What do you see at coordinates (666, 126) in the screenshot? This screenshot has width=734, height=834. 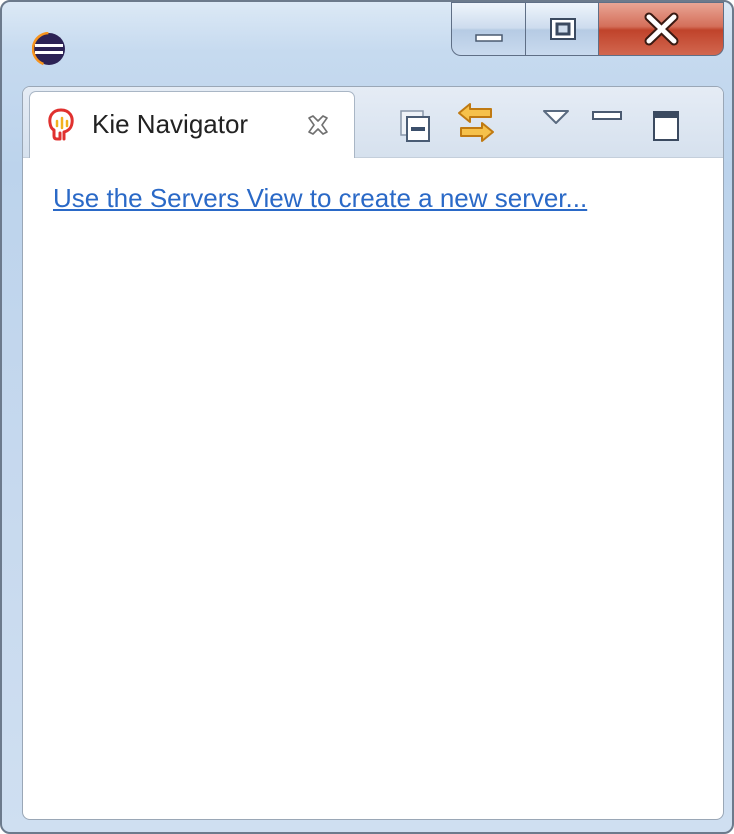 I see `maximize-icon` at bounding box center [666, 126].